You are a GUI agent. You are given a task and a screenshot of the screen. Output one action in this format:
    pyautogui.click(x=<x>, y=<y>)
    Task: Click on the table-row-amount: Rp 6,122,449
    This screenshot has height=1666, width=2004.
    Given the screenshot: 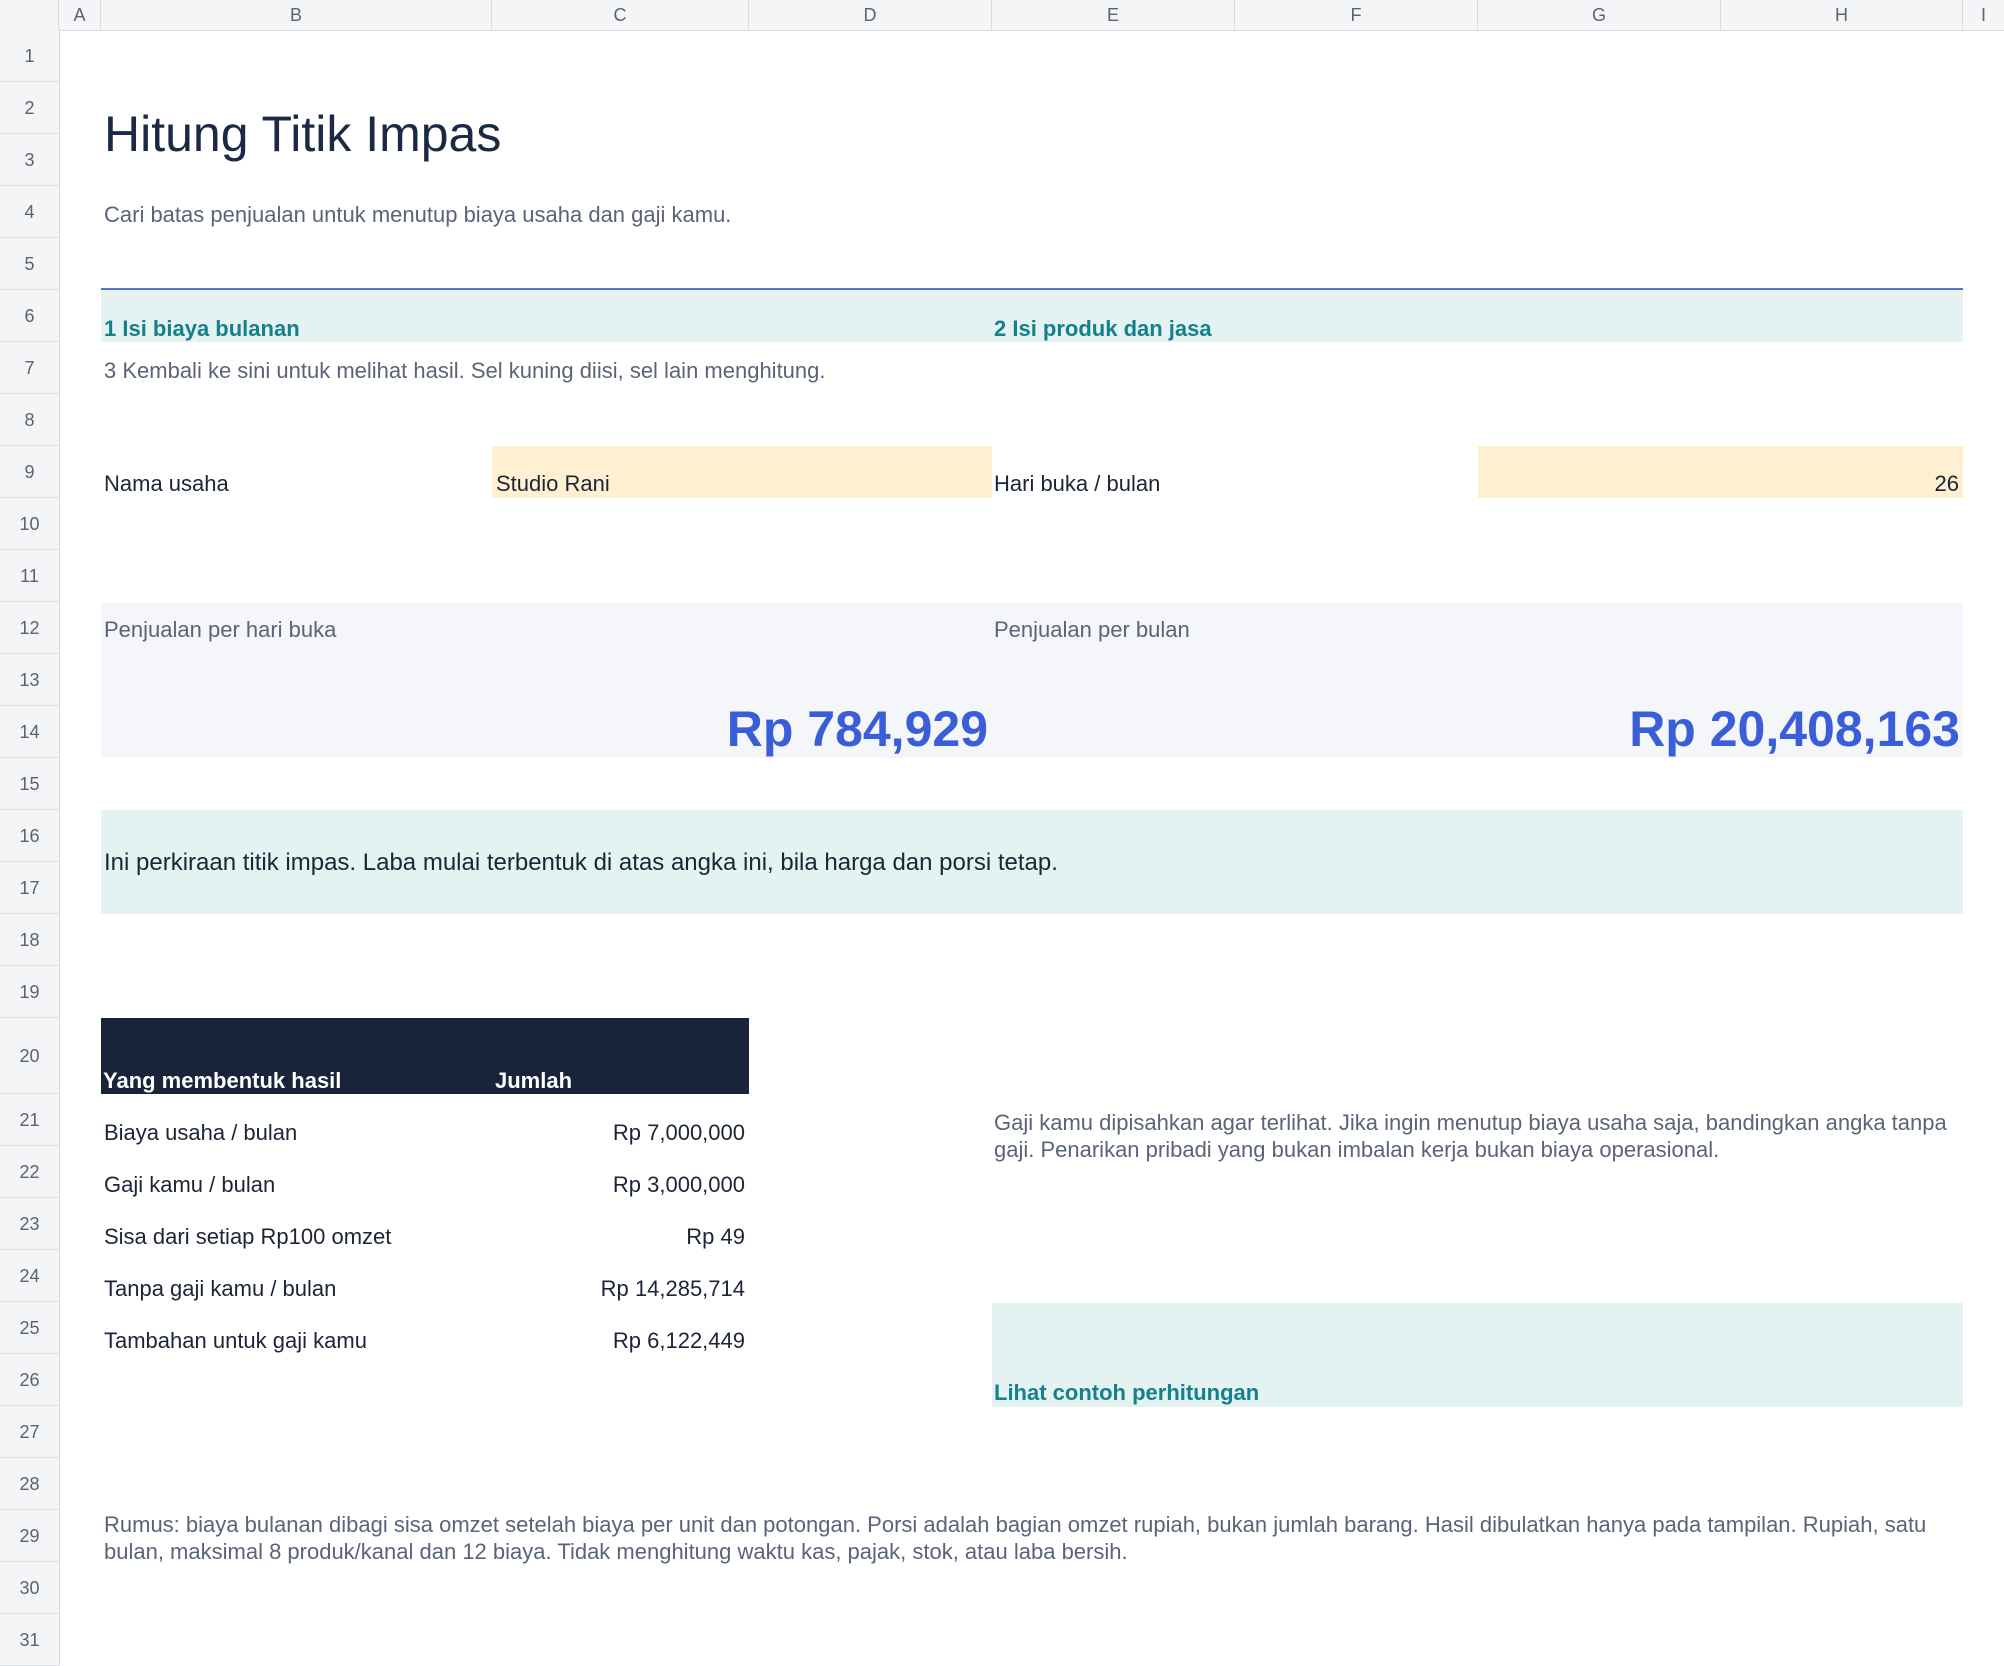 What is the action you would take?
    pyautogui.click(x=678, y=1340)
    